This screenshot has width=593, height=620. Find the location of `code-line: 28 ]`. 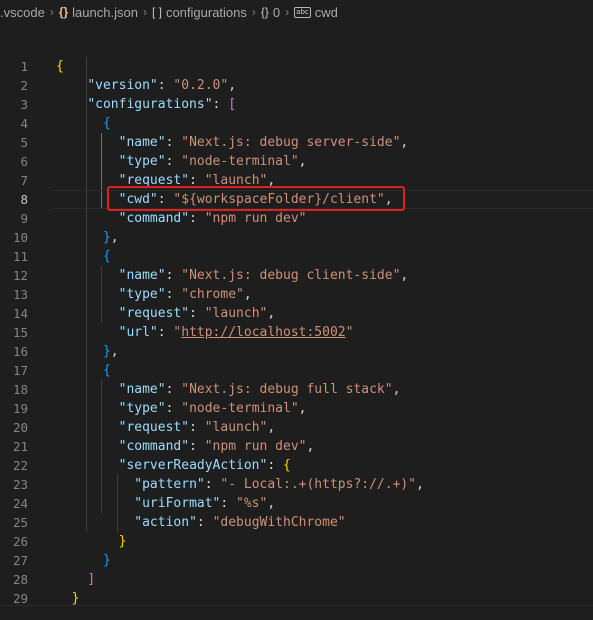

code-line: 28 ] is located at coordinates (296, 579).